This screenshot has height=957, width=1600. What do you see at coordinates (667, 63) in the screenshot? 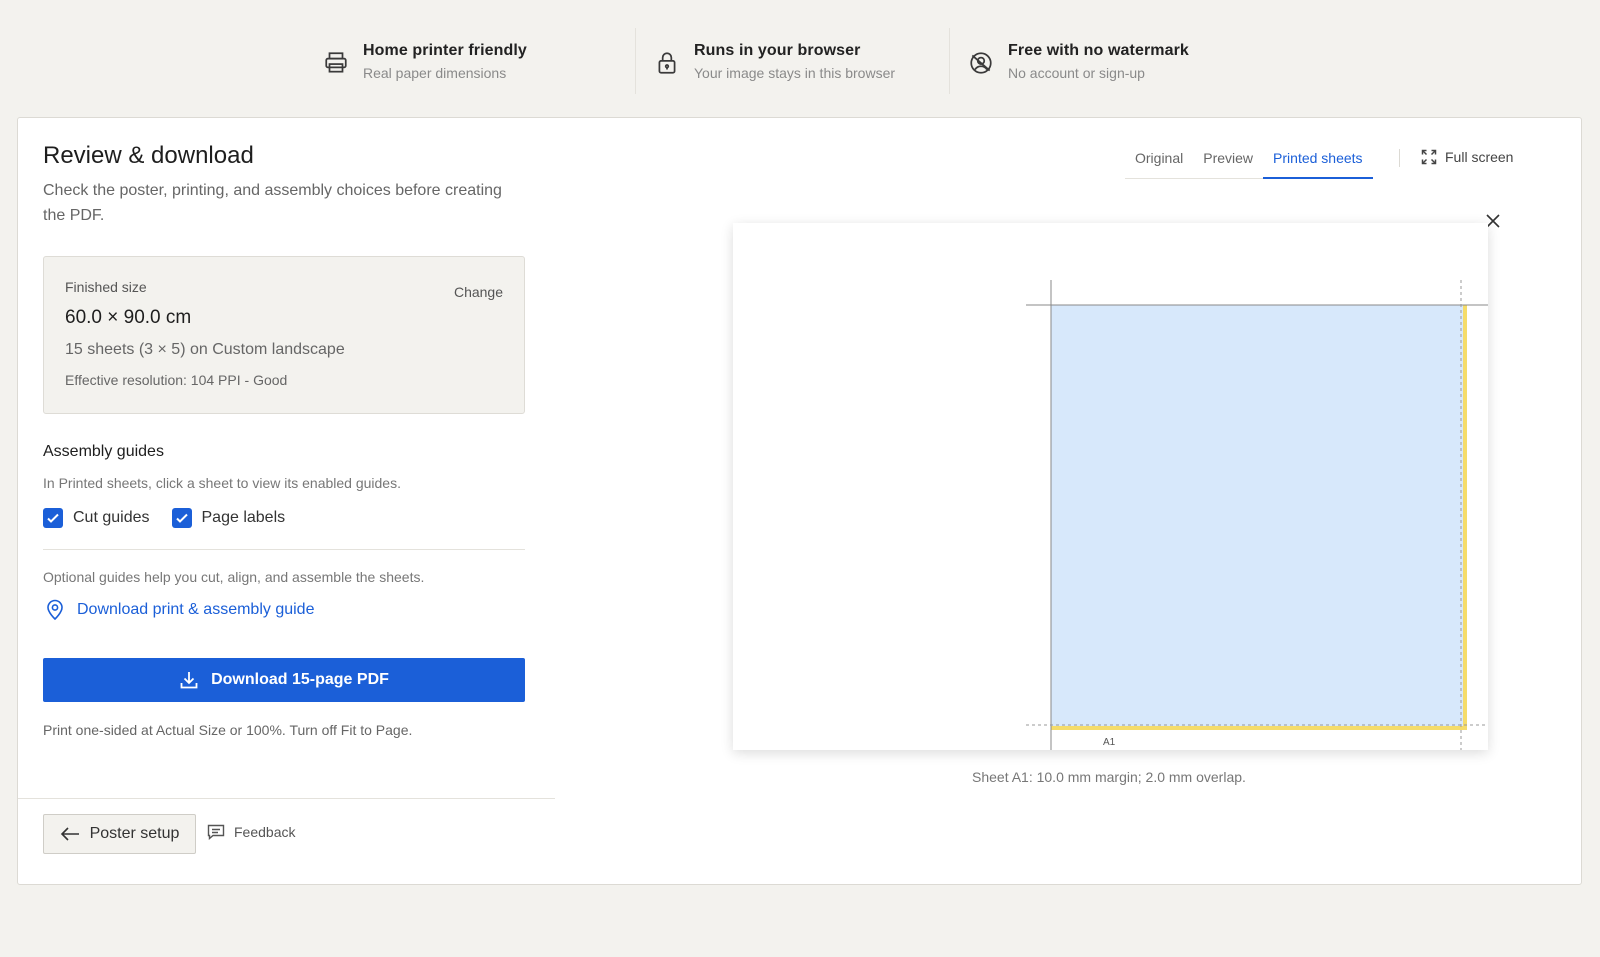
I see `lock-icon` at bounding box center [667, 63].